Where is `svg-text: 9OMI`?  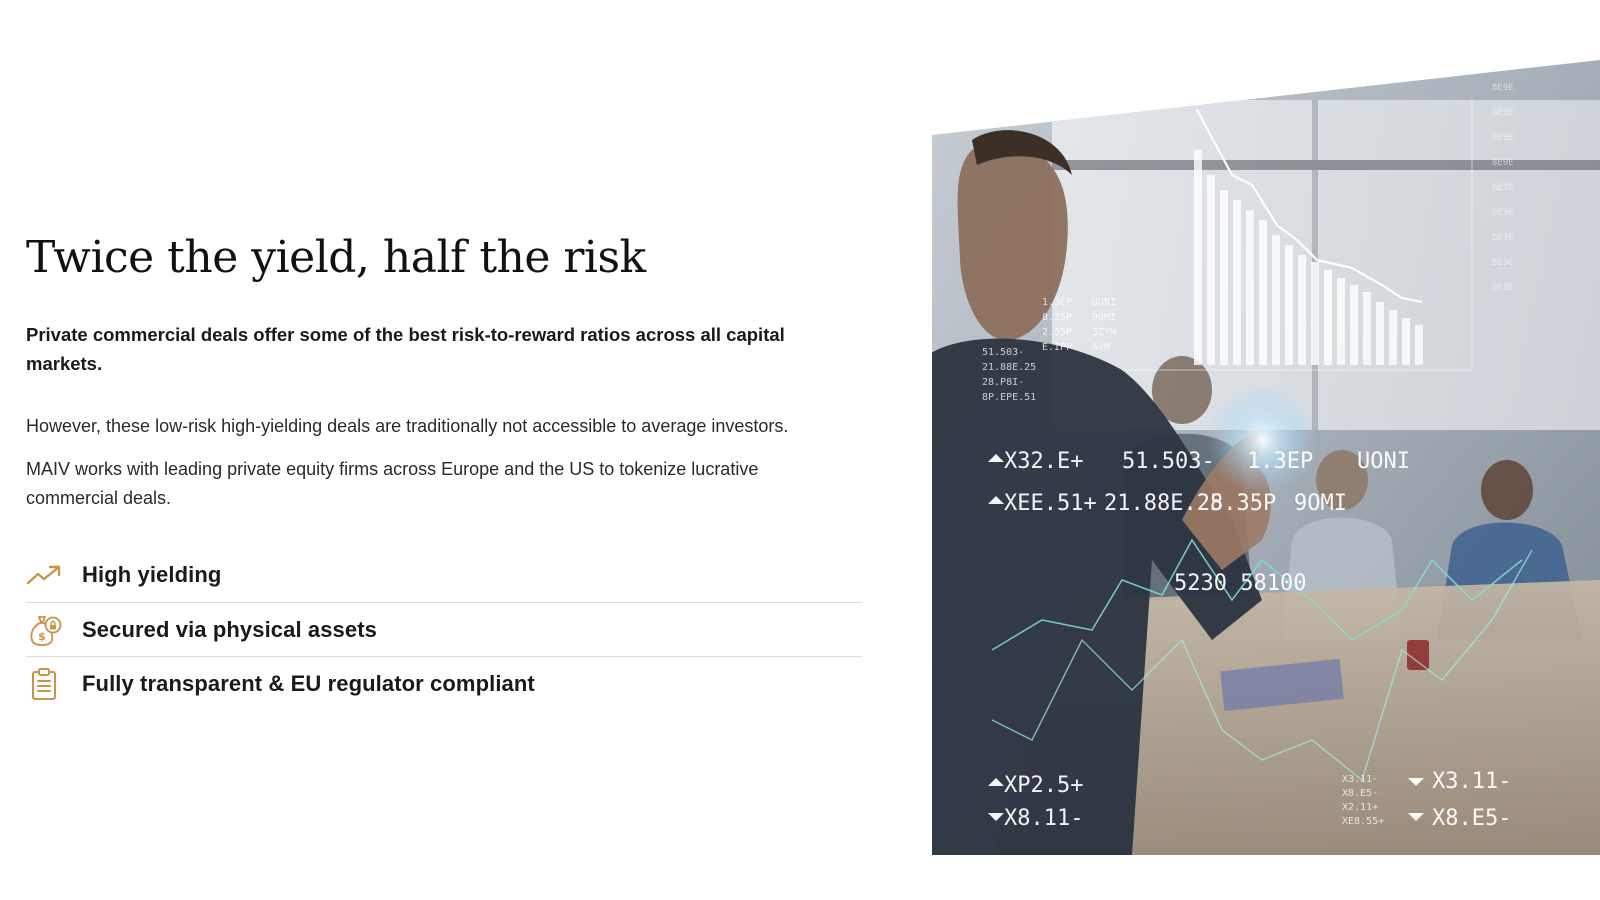
svg-text: 9OMI is located at coordinates (1104, 317).